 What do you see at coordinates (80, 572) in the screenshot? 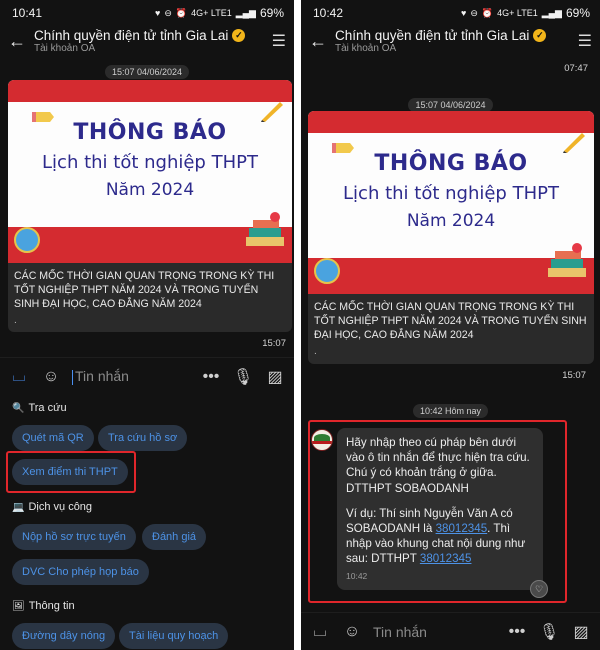
I see `press-permit-button: DVC Cho phép họp báo` at bounding box center [80, 572].